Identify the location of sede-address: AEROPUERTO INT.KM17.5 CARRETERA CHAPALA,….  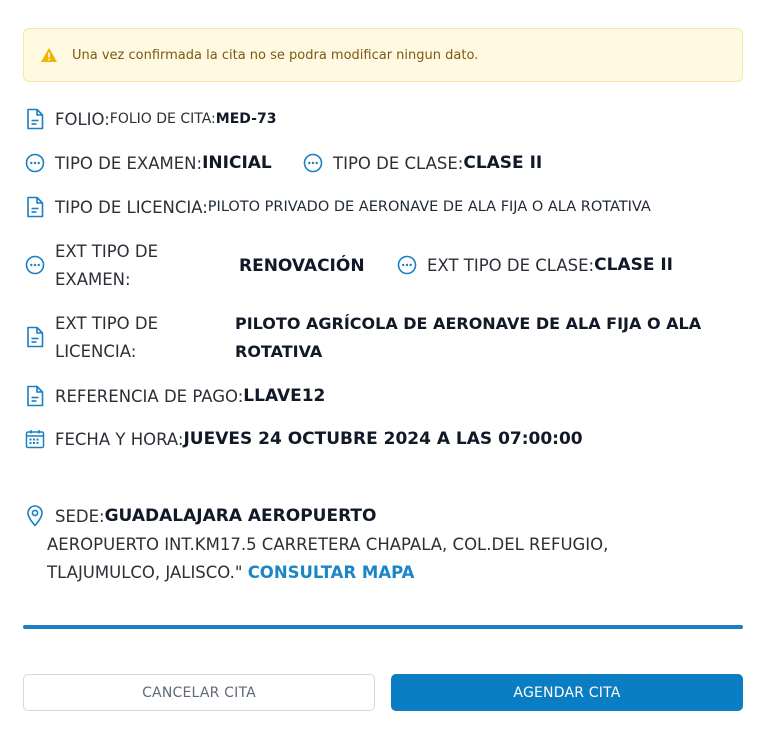
(367, 559).